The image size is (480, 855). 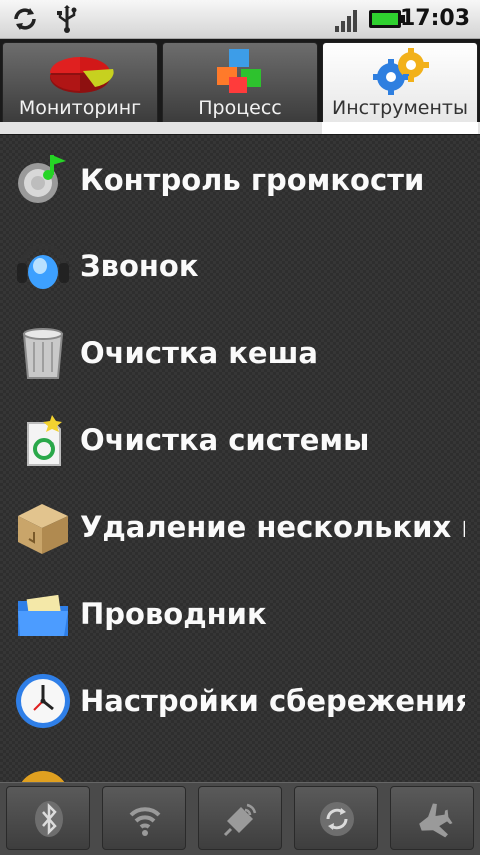 I want to click on tab-monitoring: Мониторинг, so click(x=80, y=84).